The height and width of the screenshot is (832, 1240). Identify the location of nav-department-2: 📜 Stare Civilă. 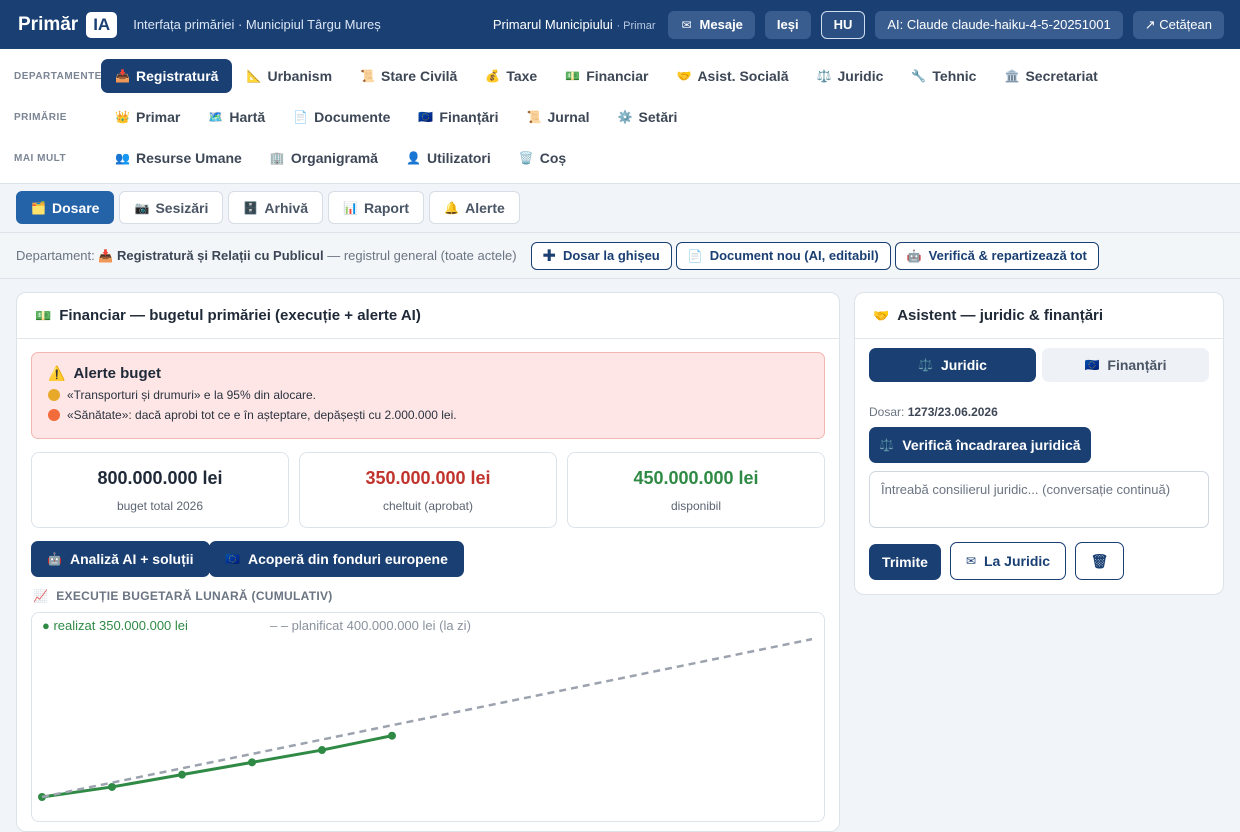
(408, 76).